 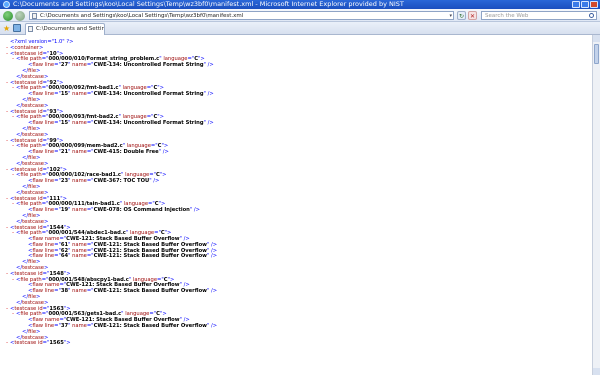 What do you see at coordinates (64, 256) in the screenshot?
I see `attr-value: 64` at bounding box center [64, 256].